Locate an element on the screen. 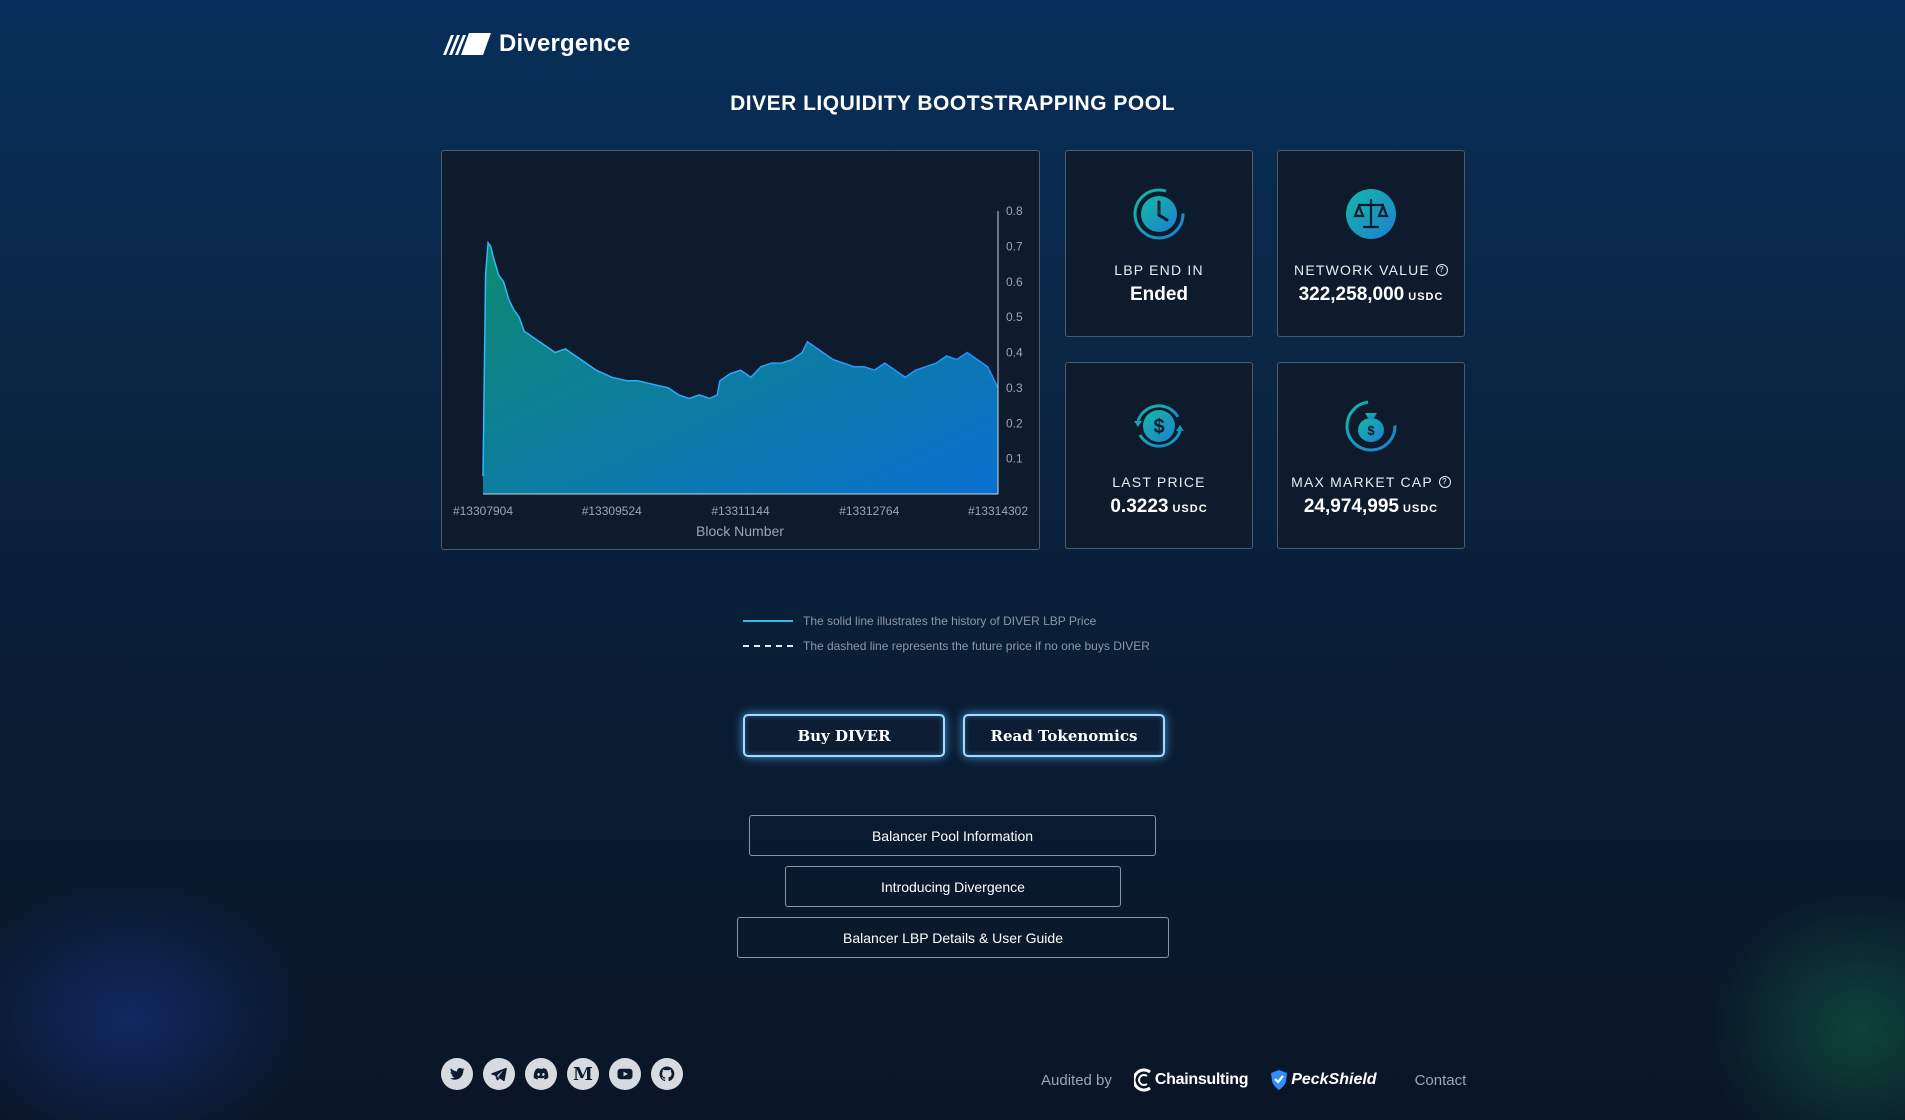 The image size is (1905, 1120). x-tick-label: #13314302 is located at coordinates (998, 511).